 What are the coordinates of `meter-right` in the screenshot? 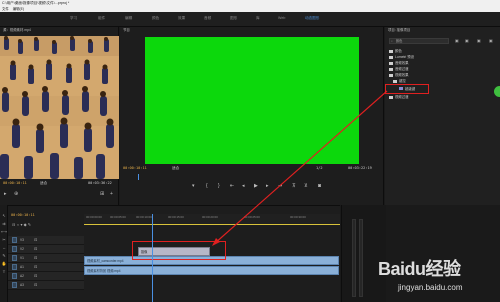 It's located at (361, 258).